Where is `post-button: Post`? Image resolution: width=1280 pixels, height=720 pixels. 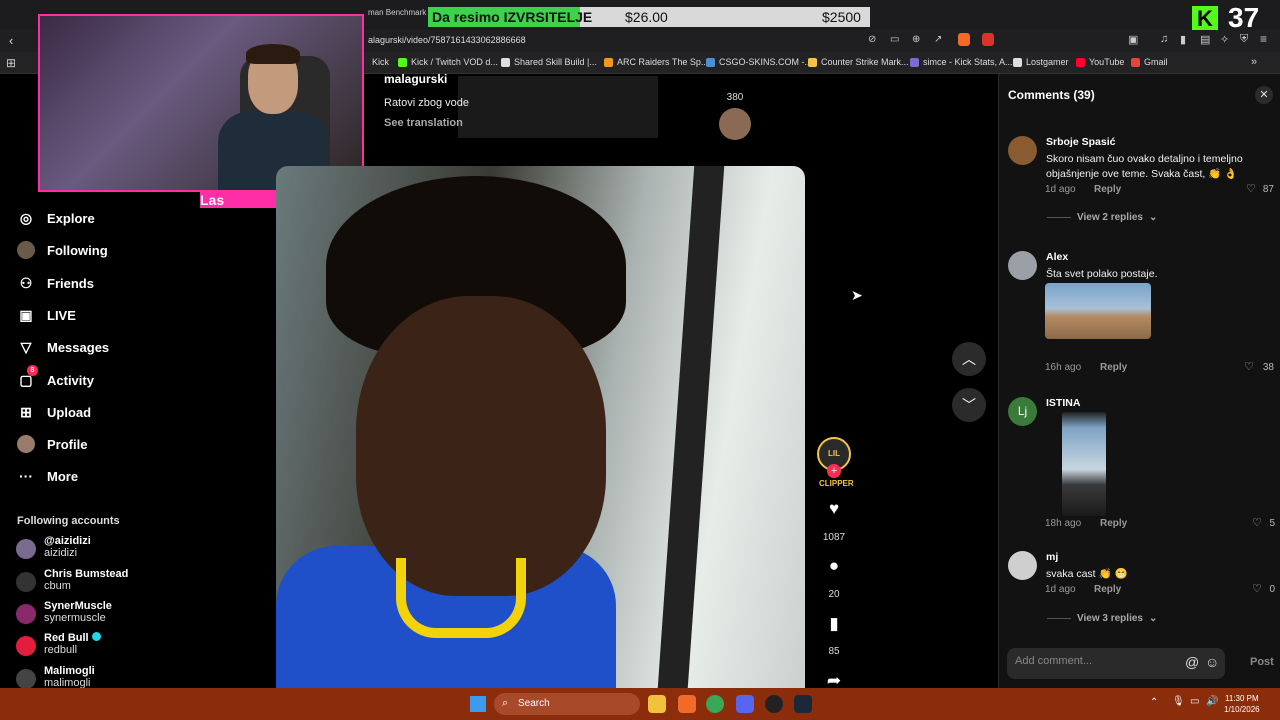 post-button: Post is located at coordinates (1262, 662).